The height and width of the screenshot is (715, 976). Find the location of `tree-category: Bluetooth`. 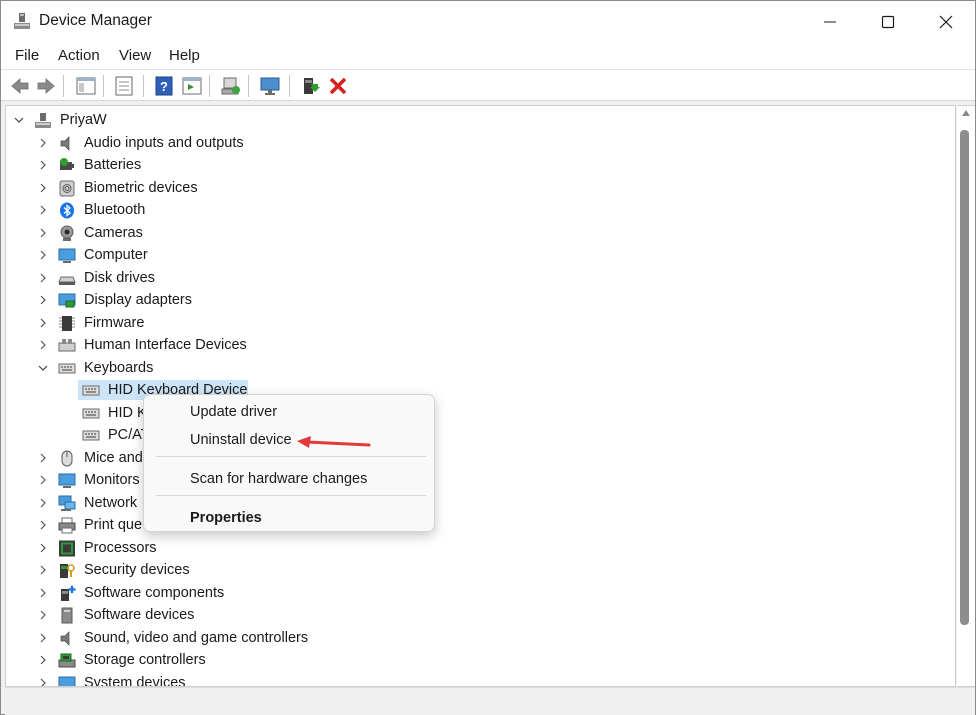

tree-category: Bluetooth is located at coordinates (216, 210).